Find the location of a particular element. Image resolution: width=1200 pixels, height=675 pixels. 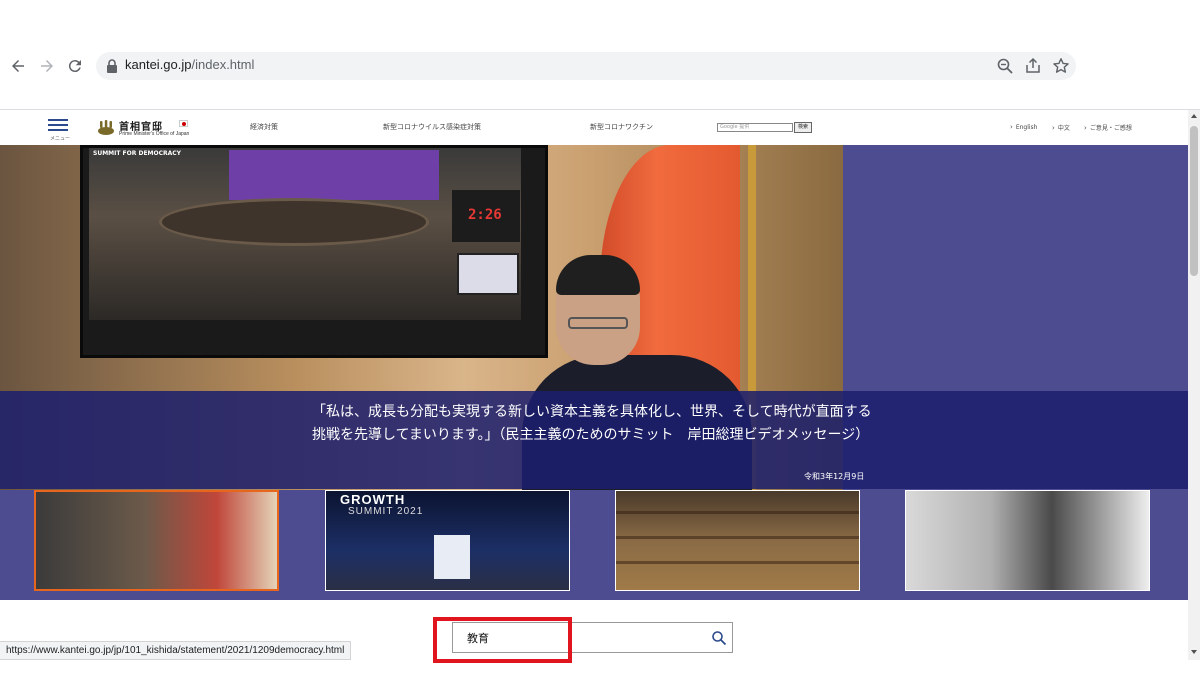

link-english: English is located at coordinates (1024, 127).